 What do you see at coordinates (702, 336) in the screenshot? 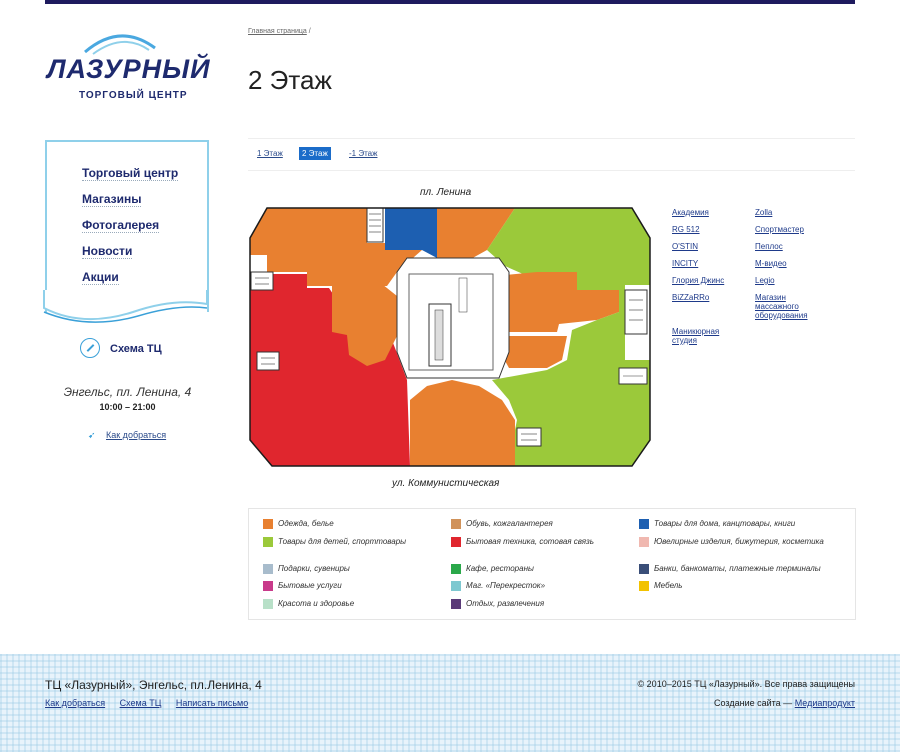
I see `store-link: Маникюрная студия` at bounding box center [702, 336].